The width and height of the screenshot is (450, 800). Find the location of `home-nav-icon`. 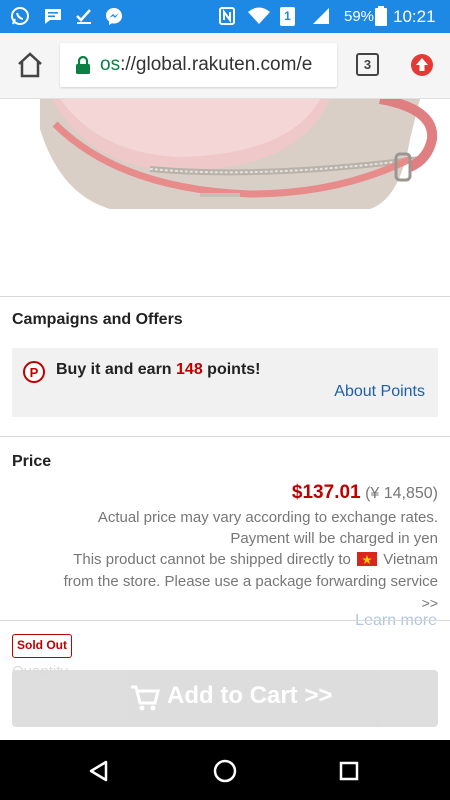

home-nav-icon is located at coordinates (225, 771).